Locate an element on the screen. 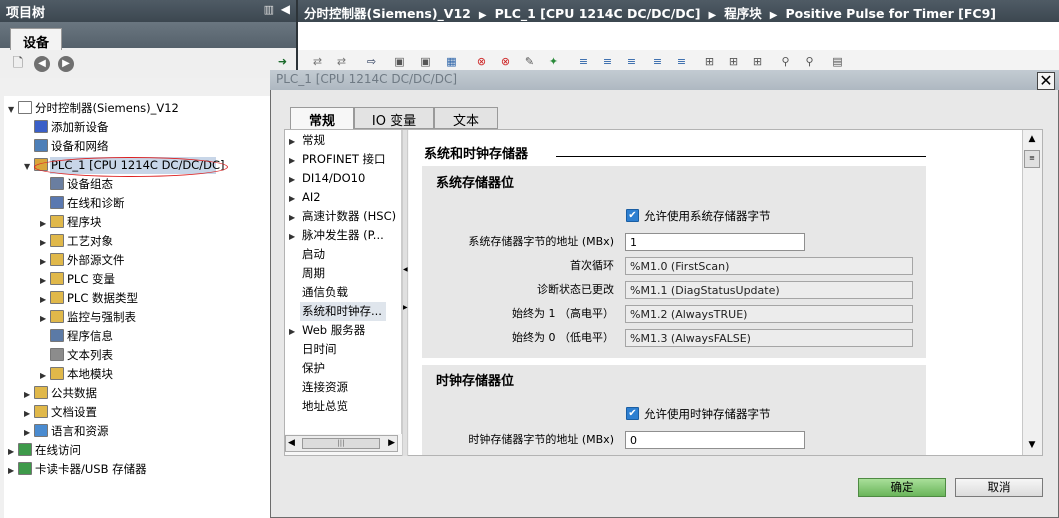  toolbar-icon: ⚲ is located at coordinates (809, 62).